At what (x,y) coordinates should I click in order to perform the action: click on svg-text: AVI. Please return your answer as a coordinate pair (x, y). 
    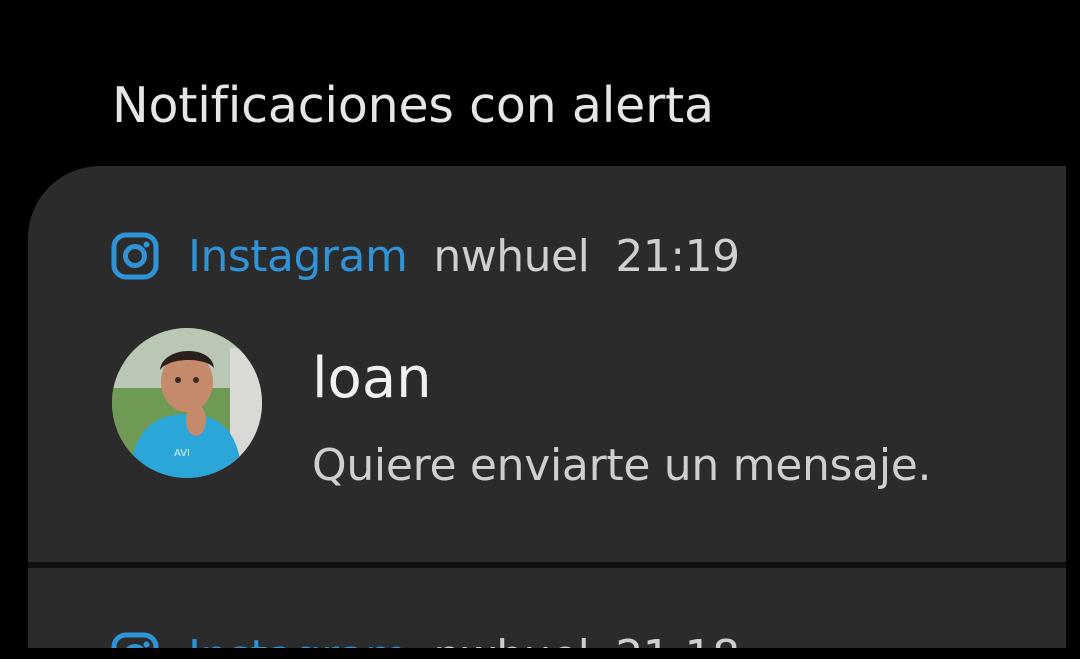
    Looking at the image, I should click on (182, 453).